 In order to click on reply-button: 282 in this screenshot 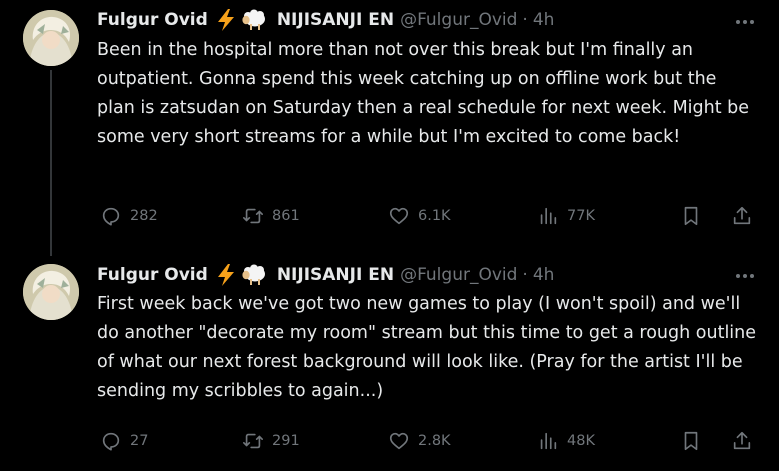, I will do `click(129, 216)`.